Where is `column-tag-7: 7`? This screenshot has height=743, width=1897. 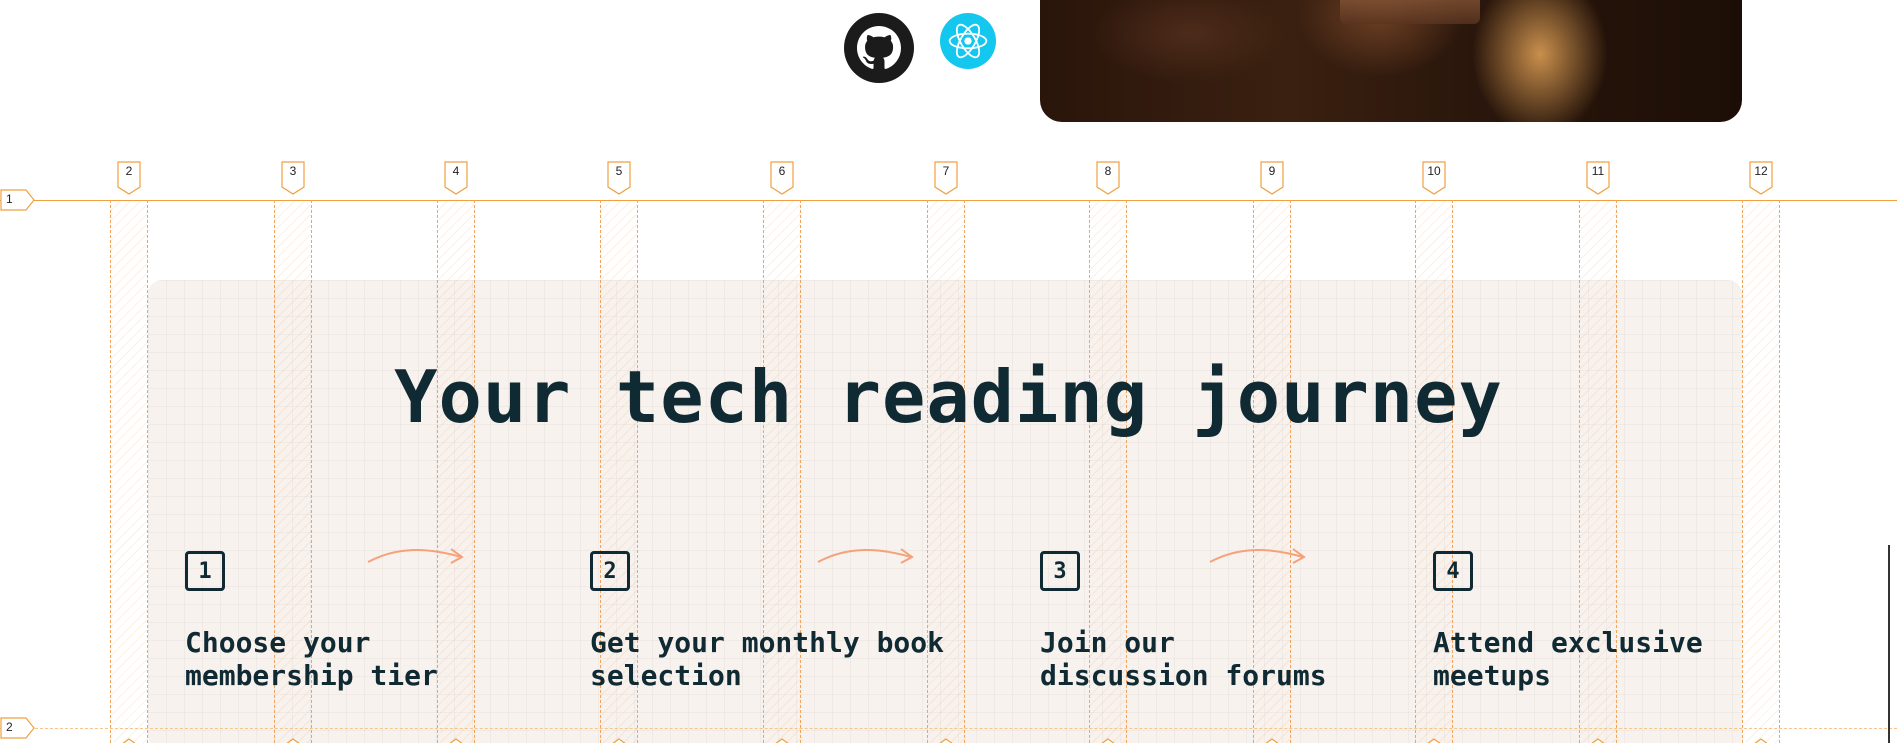 column-tag-7: 7 is located at coordinates (946, 178).